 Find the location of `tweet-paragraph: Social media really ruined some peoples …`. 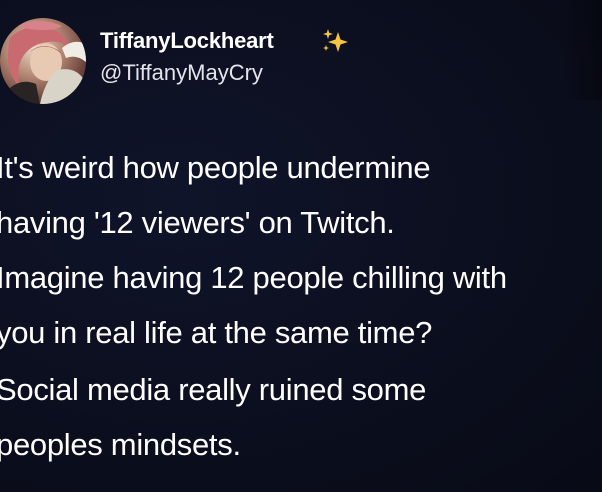

tweet-paragraph: Social media really ruined some peoples … is located at coordinates (213, 417).